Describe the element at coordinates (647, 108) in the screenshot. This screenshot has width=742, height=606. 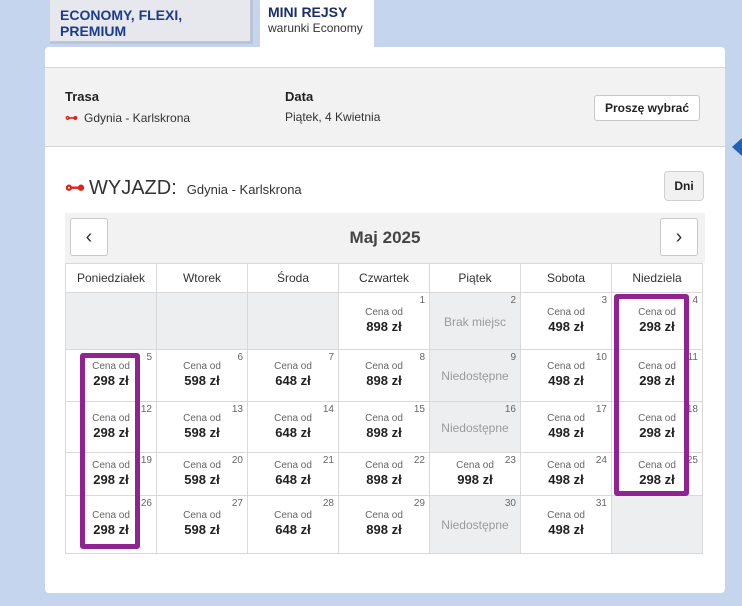
I see `choose-button: Proszę wybrać` at that location.